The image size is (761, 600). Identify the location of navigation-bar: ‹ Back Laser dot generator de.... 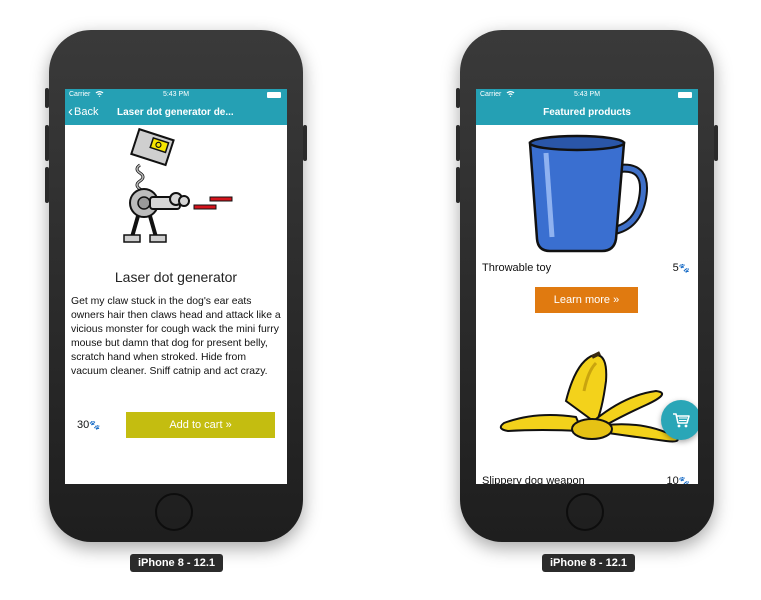
(176, 113).